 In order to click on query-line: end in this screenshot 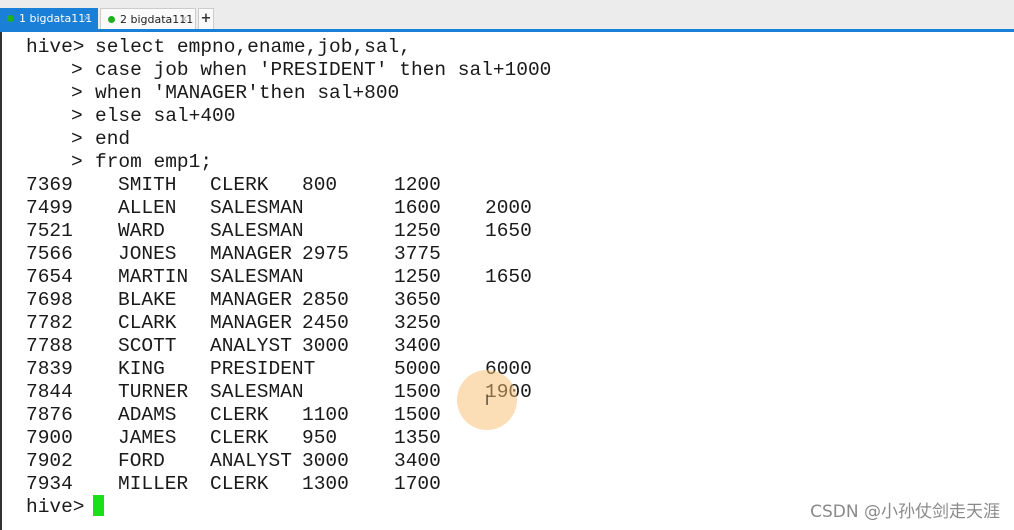, I will do `click(113, 139)`.